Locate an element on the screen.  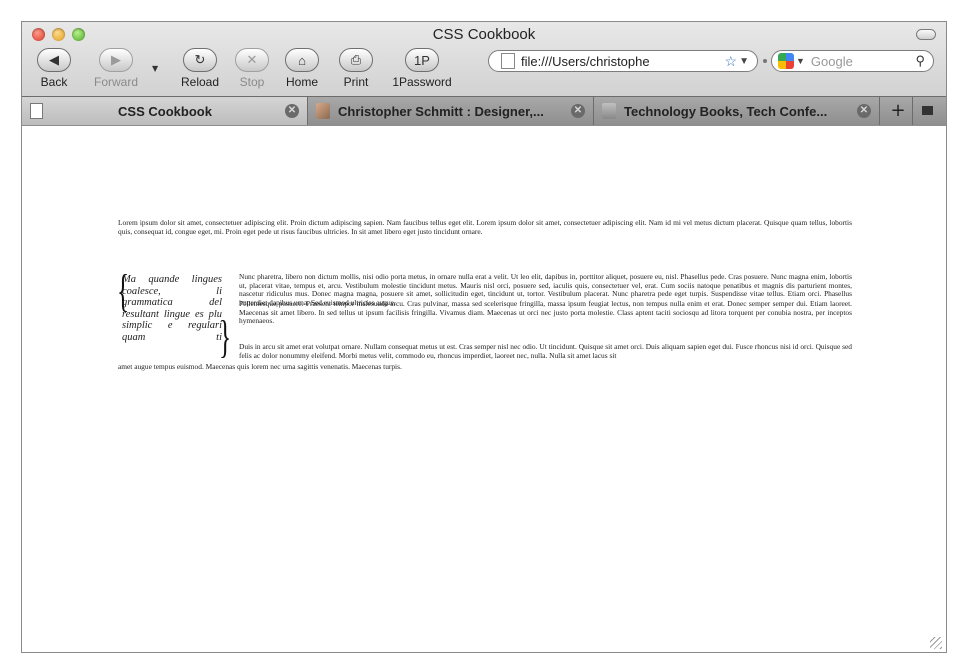
address-bar: file:///Users/christophe ☆ ▼ is located at coordinates (623, 61).